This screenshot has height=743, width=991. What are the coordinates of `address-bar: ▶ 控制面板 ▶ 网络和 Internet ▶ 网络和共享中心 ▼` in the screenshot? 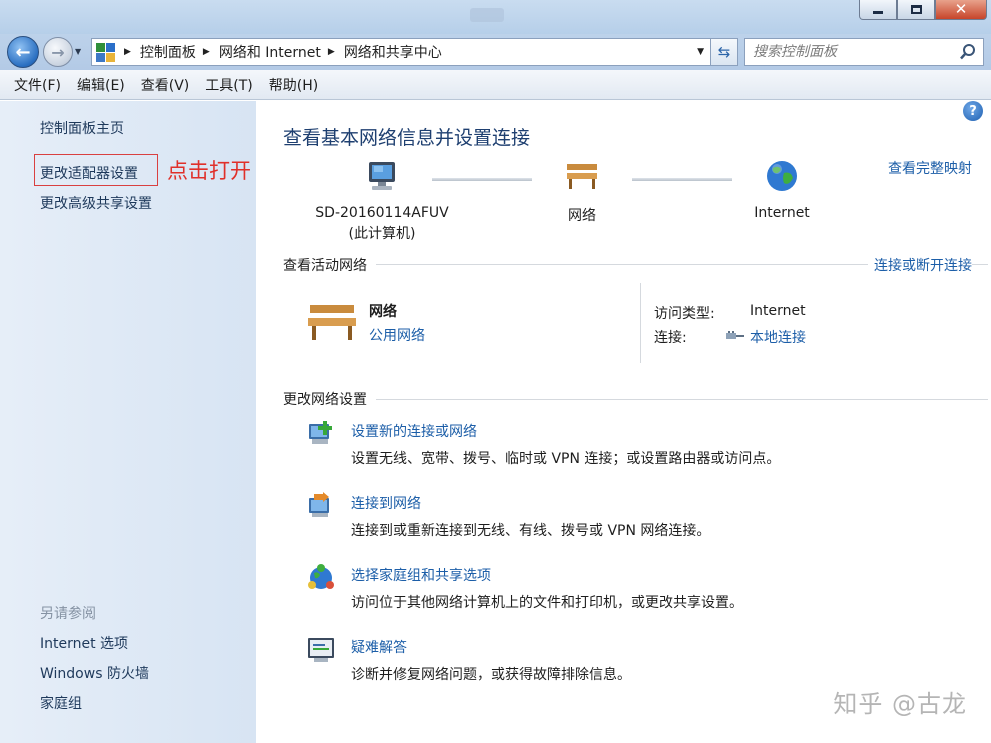 It's located at (401, 52).